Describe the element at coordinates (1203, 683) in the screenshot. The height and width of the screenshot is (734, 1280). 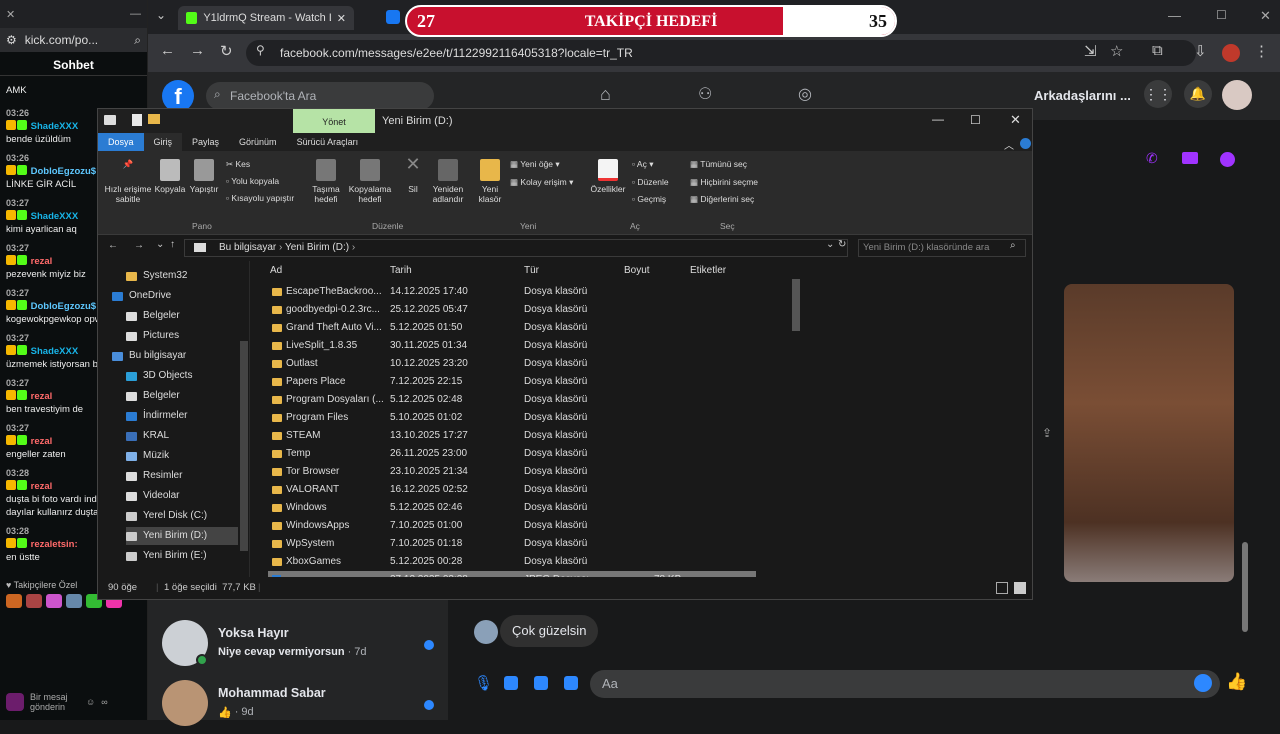
I see `emoji-icon` at that location.